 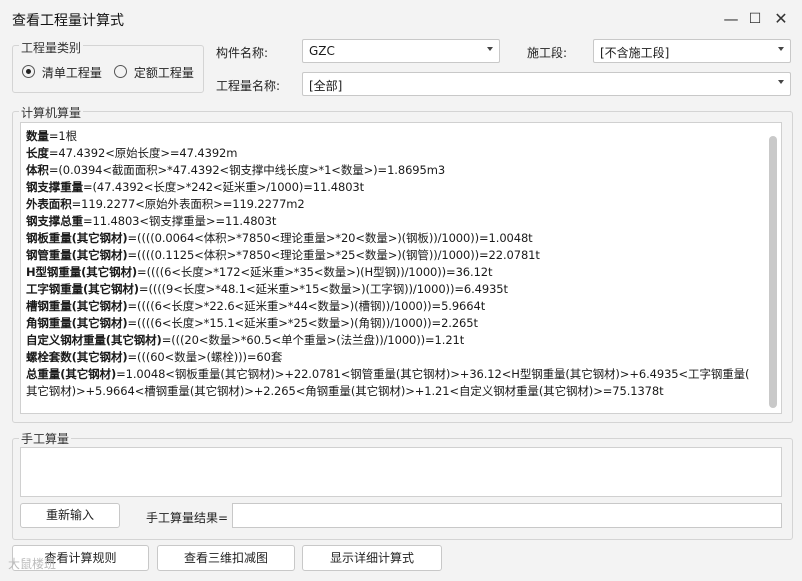 What do you see at coordinates (773, 272) in the screenshot?
I see `vertical-scrollbar` at bounding box center [773, 272].